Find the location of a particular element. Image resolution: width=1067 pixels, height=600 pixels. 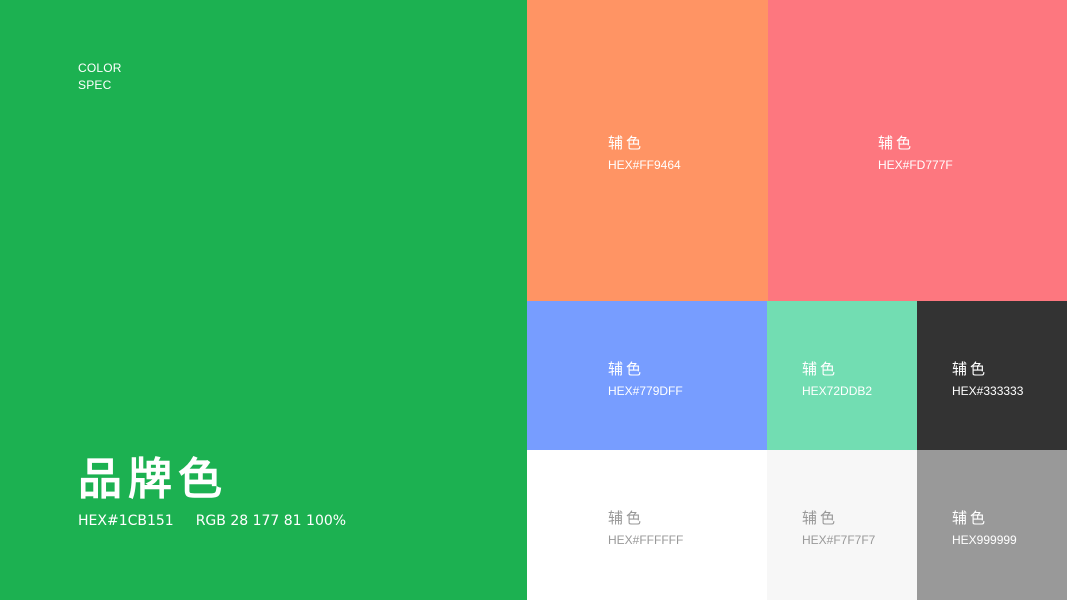

spec-label-line-2: SPEC is located at coordinates (95, 85).